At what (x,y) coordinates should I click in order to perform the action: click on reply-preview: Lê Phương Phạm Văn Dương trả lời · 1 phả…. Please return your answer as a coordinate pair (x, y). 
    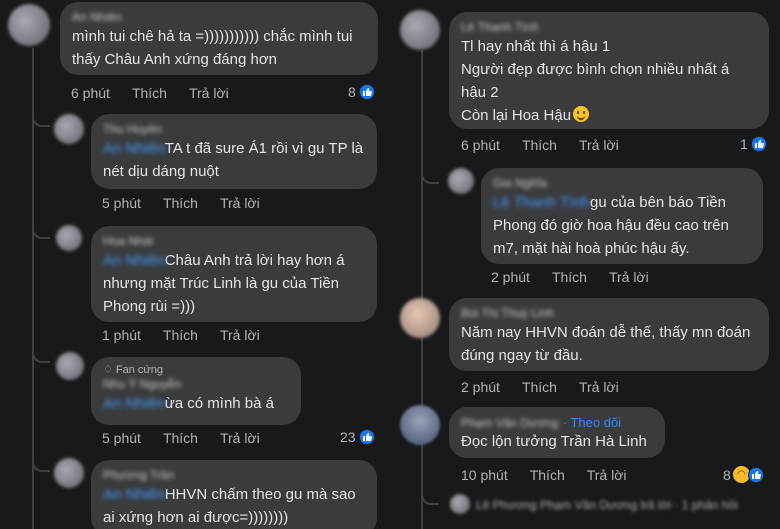
    Looking at the image, I should click on (607, 505).